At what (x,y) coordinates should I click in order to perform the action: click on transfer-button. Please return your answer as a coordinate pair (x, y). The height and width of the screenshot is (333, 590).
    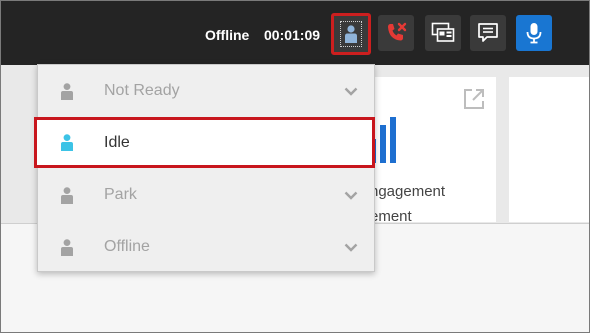
    Looking at the image, I should click on (443, 33).